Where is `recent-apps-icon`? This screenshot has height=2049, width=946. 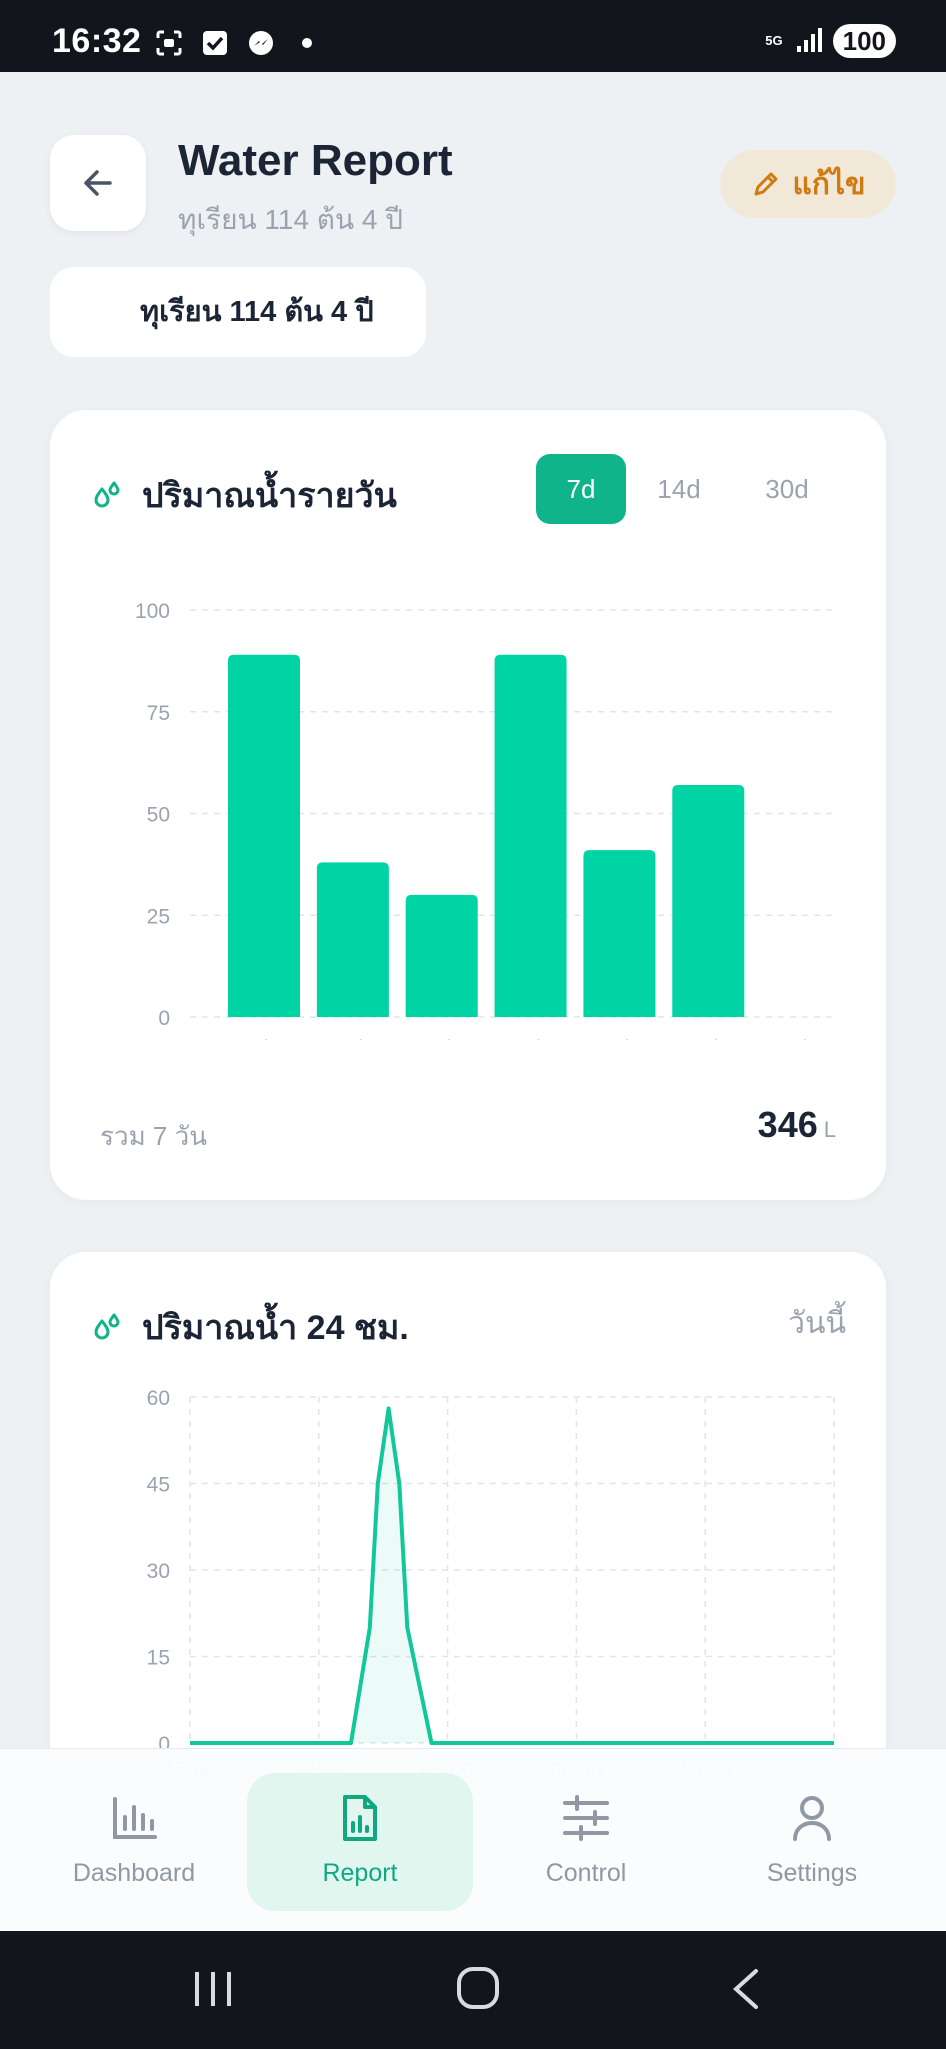 recent-apps-icon is located at coordinates (213, 1989).